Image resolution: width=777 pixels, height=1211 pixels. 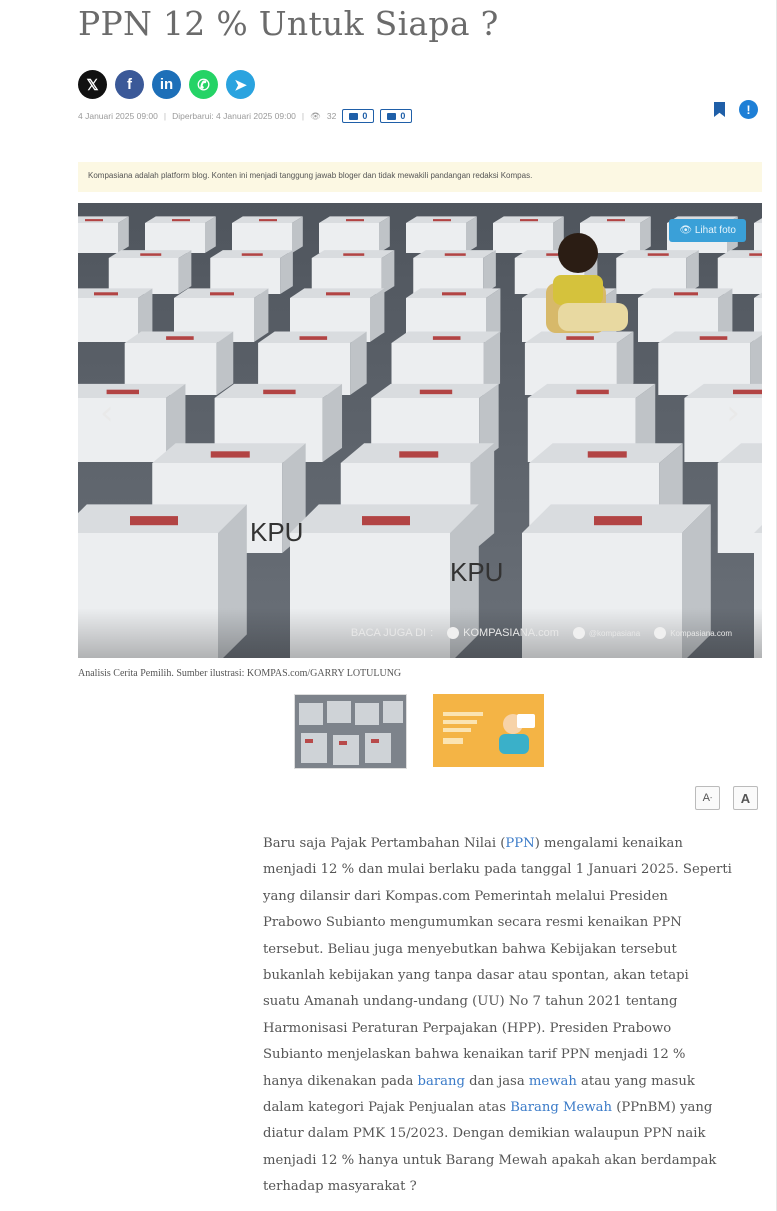 I want to click on article-text: terhadap masyarakat ?, so click(x=340, y=1187).